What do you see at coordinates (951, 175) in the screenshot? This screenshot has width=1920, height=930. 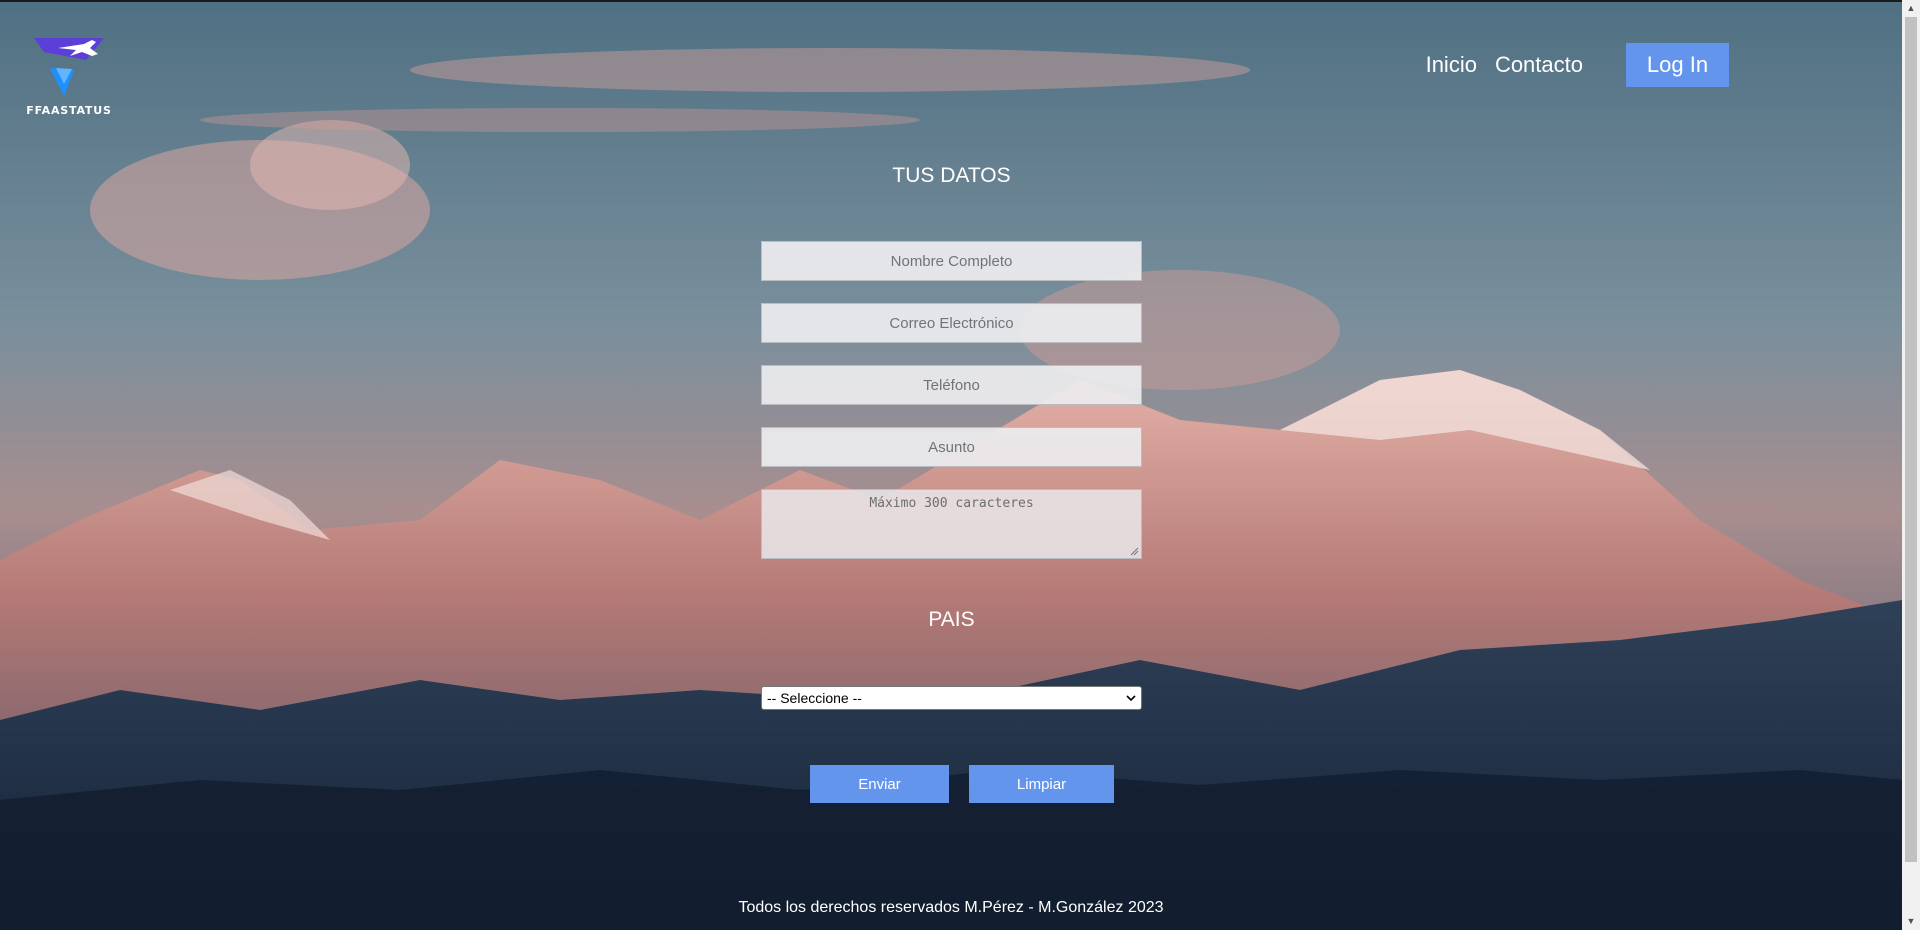 I see `form-title: TUS DATOS` at bounding box center [951, 175].